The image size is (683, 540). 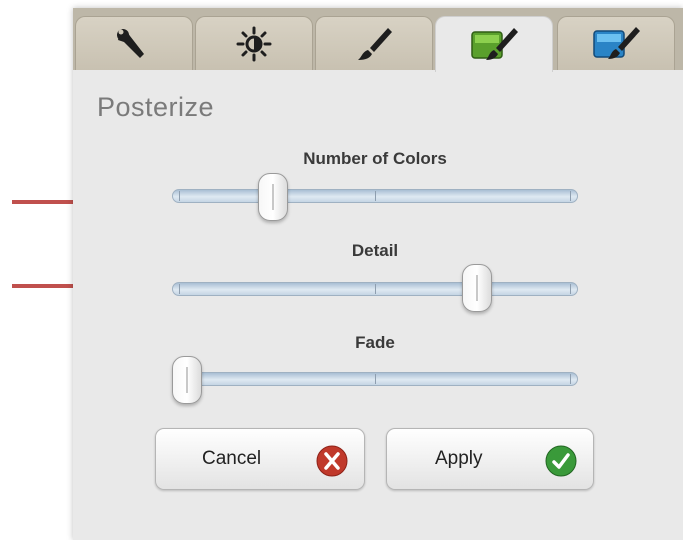 I want to click on apply-button: Apply, so click(x=490, y=459).